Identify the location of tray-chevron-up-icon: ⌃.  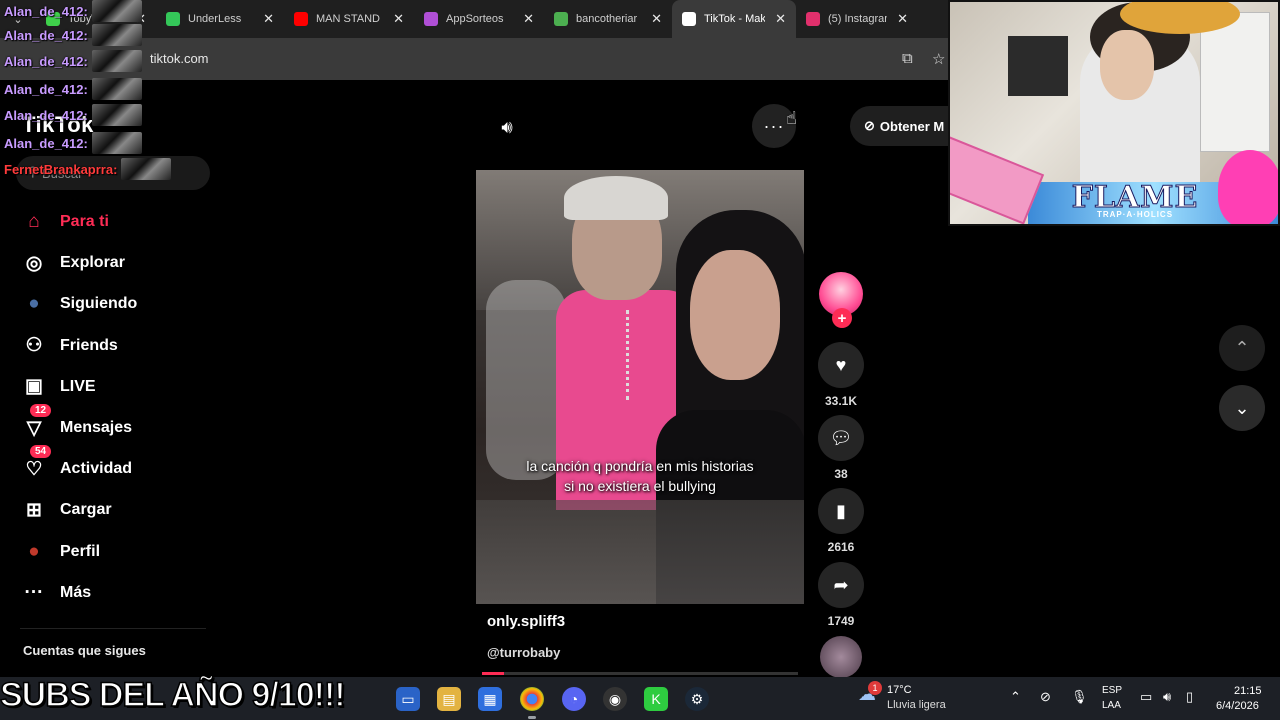
(1015, 697).